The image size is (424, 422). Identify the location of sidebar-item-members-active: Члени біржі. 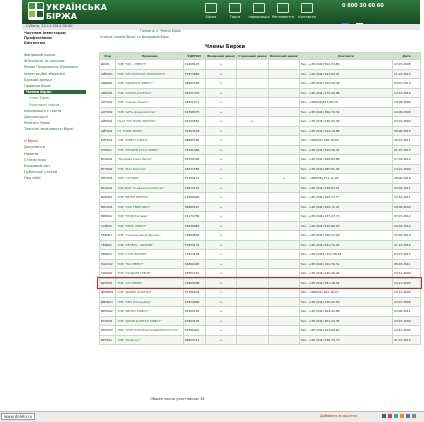
(55, 92).